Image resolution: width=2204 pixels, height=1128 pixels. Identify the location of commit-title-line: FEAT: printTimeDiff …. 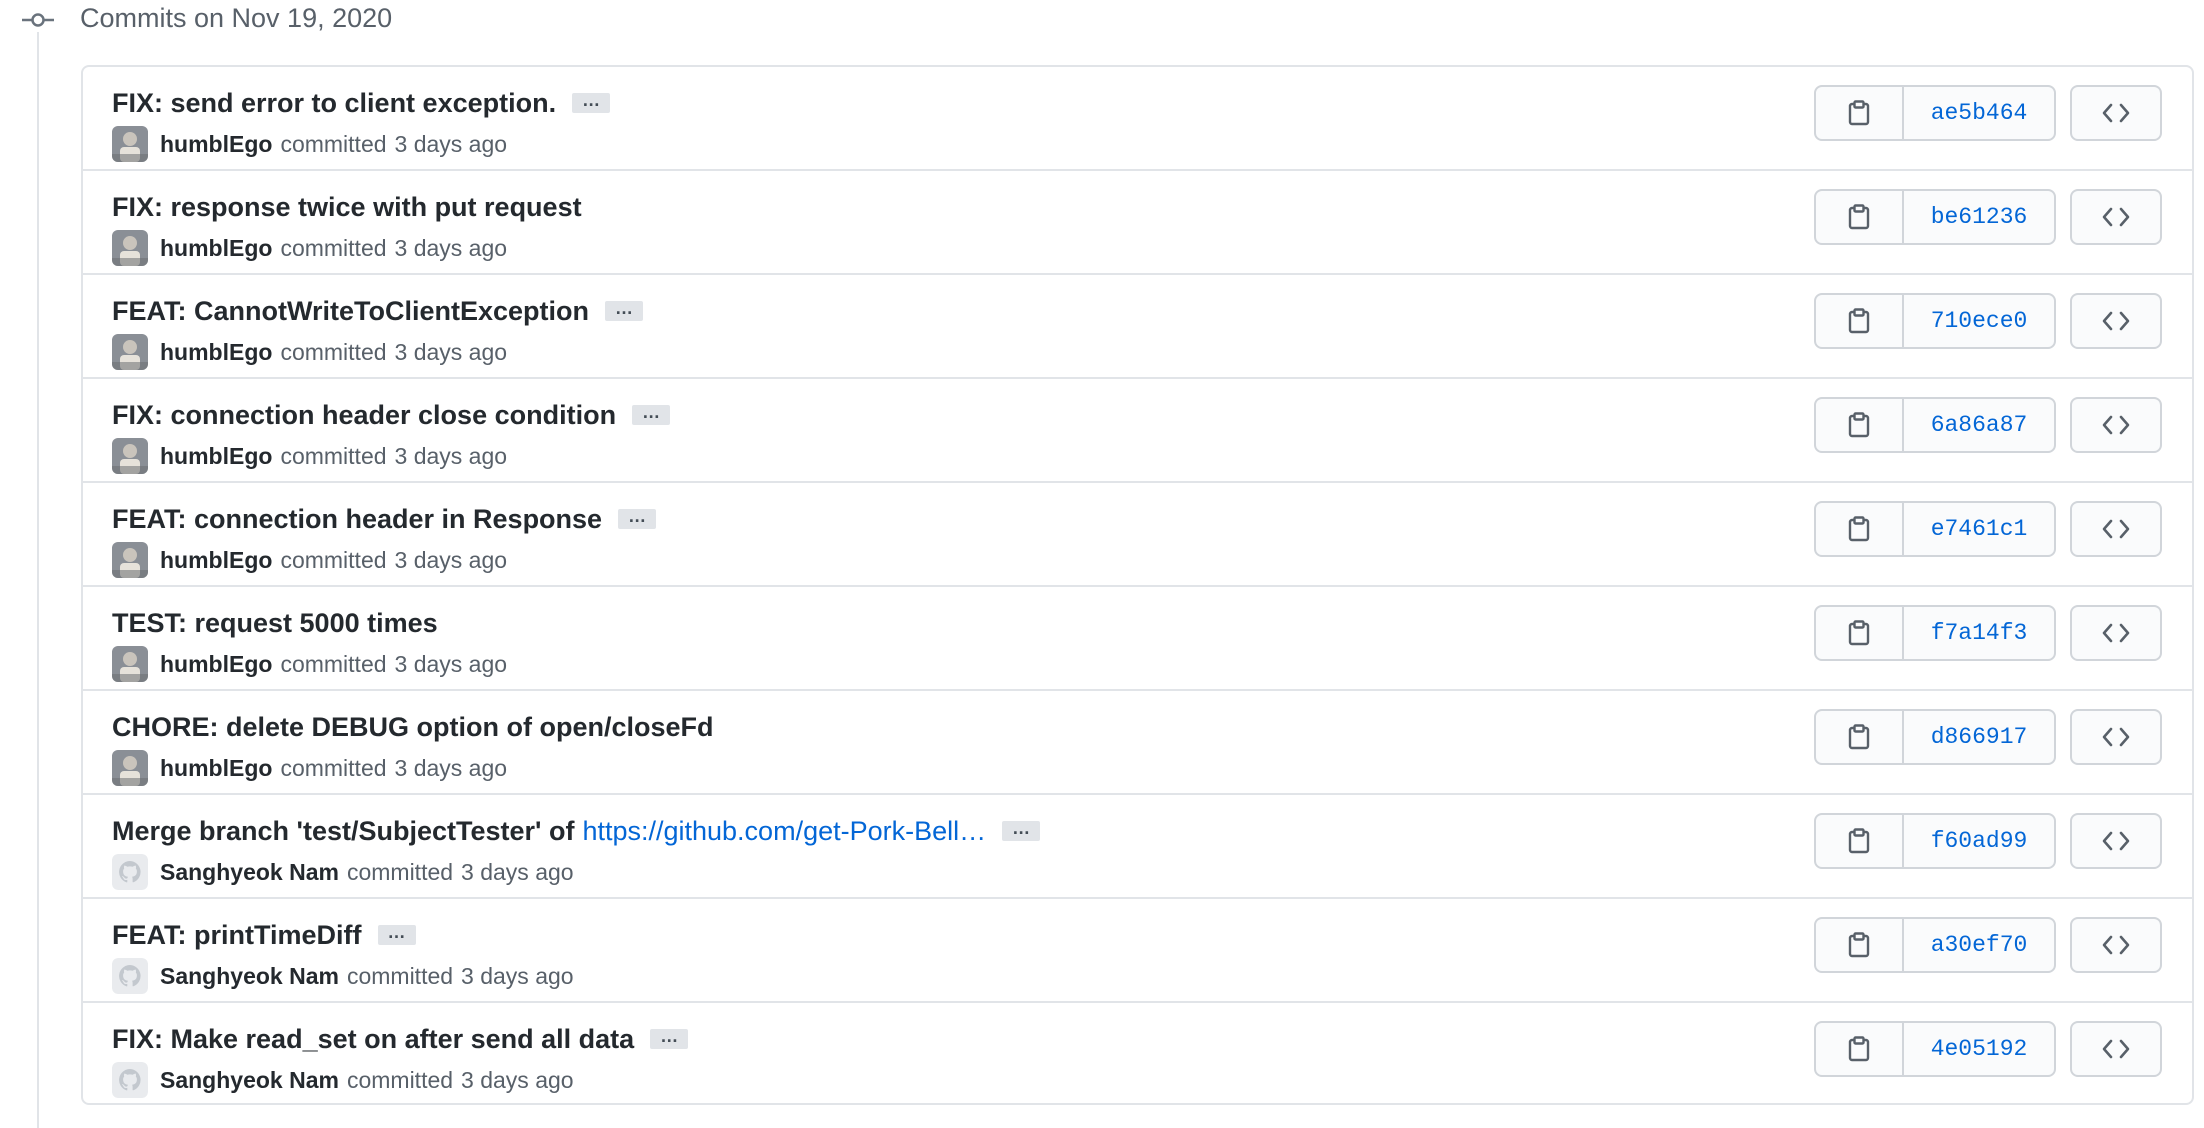
(264, 935).